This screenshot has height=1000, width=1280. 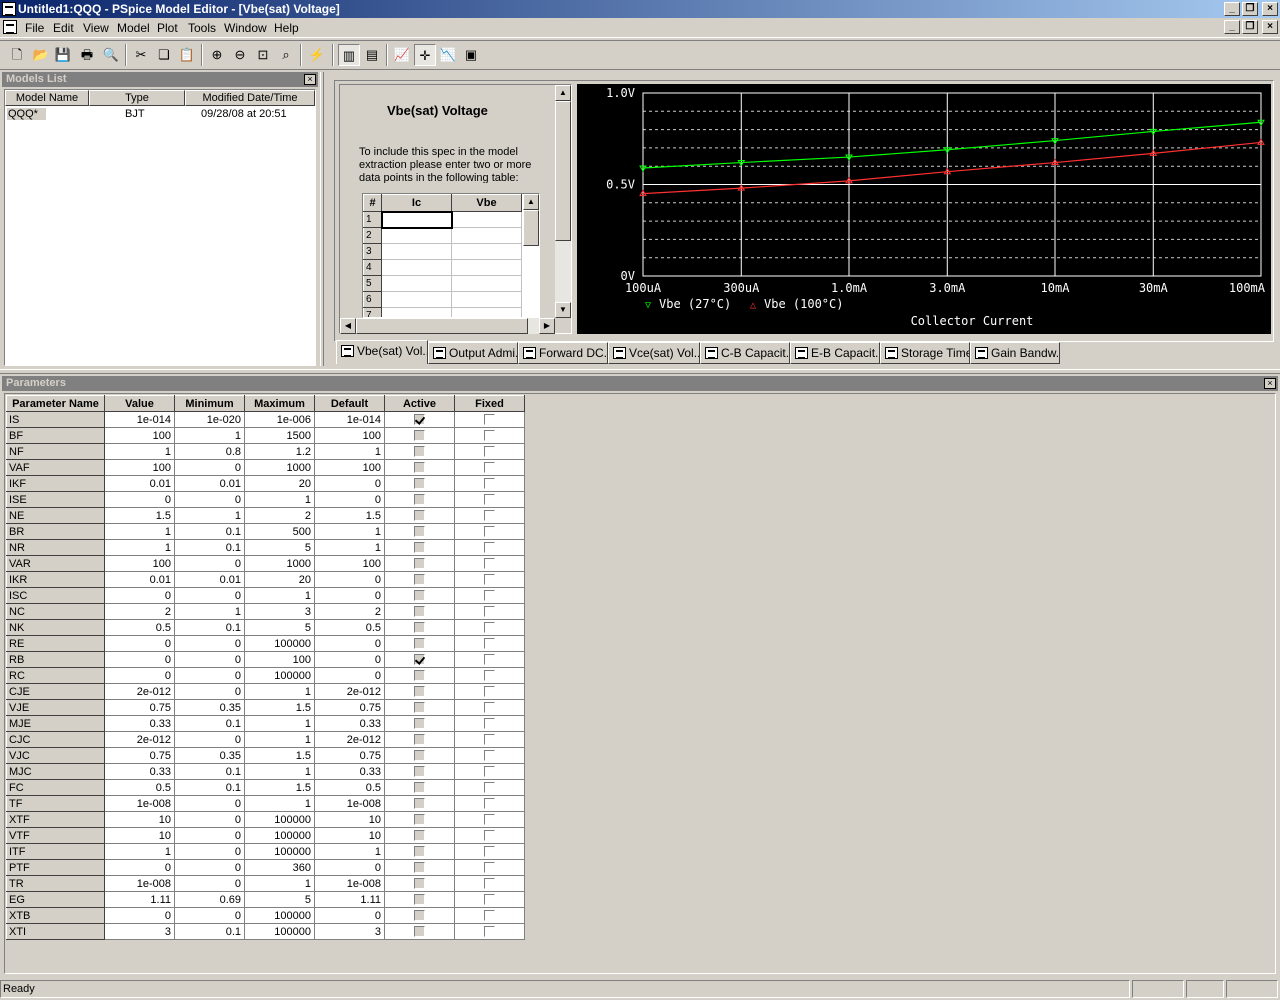 What do you see at coordinates (139, 771) in the screenshot?
I see `param-value: 0.33` at bounding box center [139, 771].